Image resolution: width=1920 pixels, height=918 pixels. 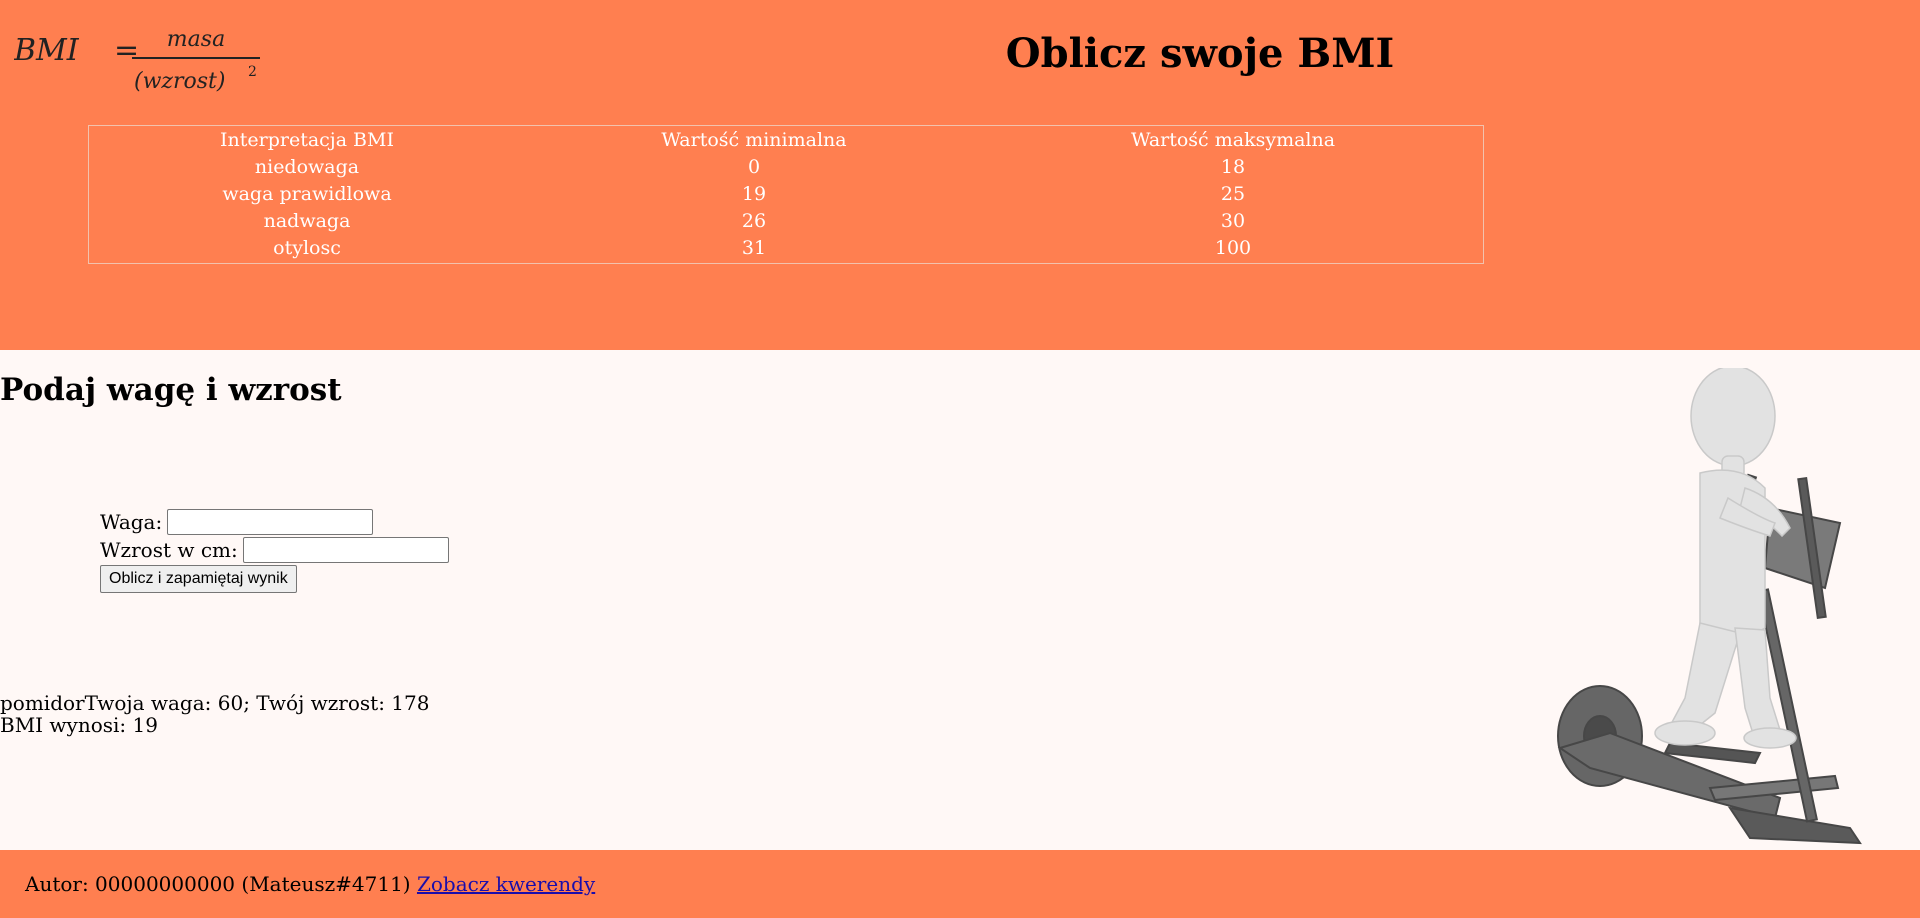 What do you see at coordinates (307, 167) in the screenshot?
I see `table-cell: niedowaga` at bounding box center [307, 167].